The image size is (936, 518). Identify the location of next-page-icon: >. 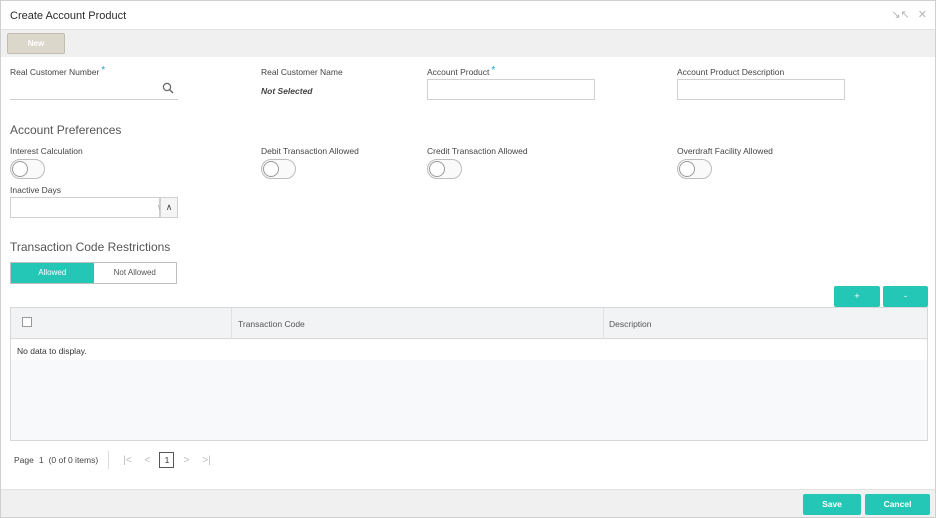
(186, 460).